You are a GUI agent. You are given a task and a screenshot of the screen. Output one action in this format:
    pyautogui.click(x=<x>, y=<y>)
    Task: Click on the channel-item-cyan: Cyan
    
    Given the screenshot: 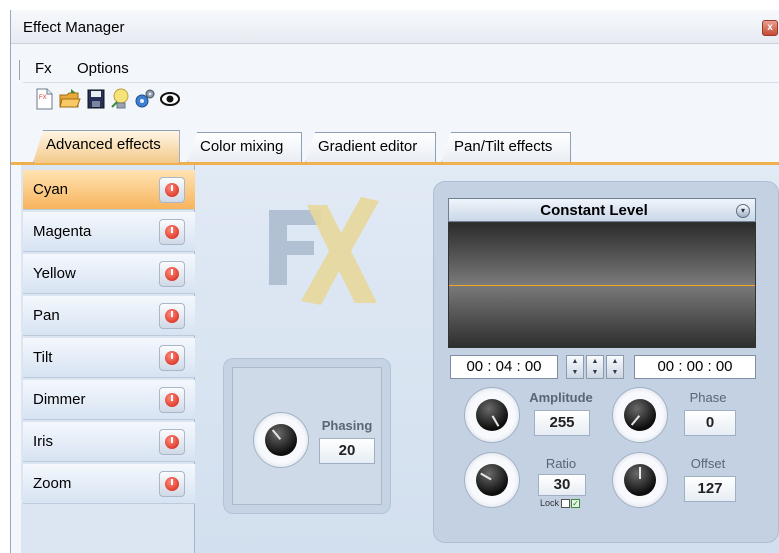 What is the action you would take?
    pyautogui.click(x=109, y=190)
    